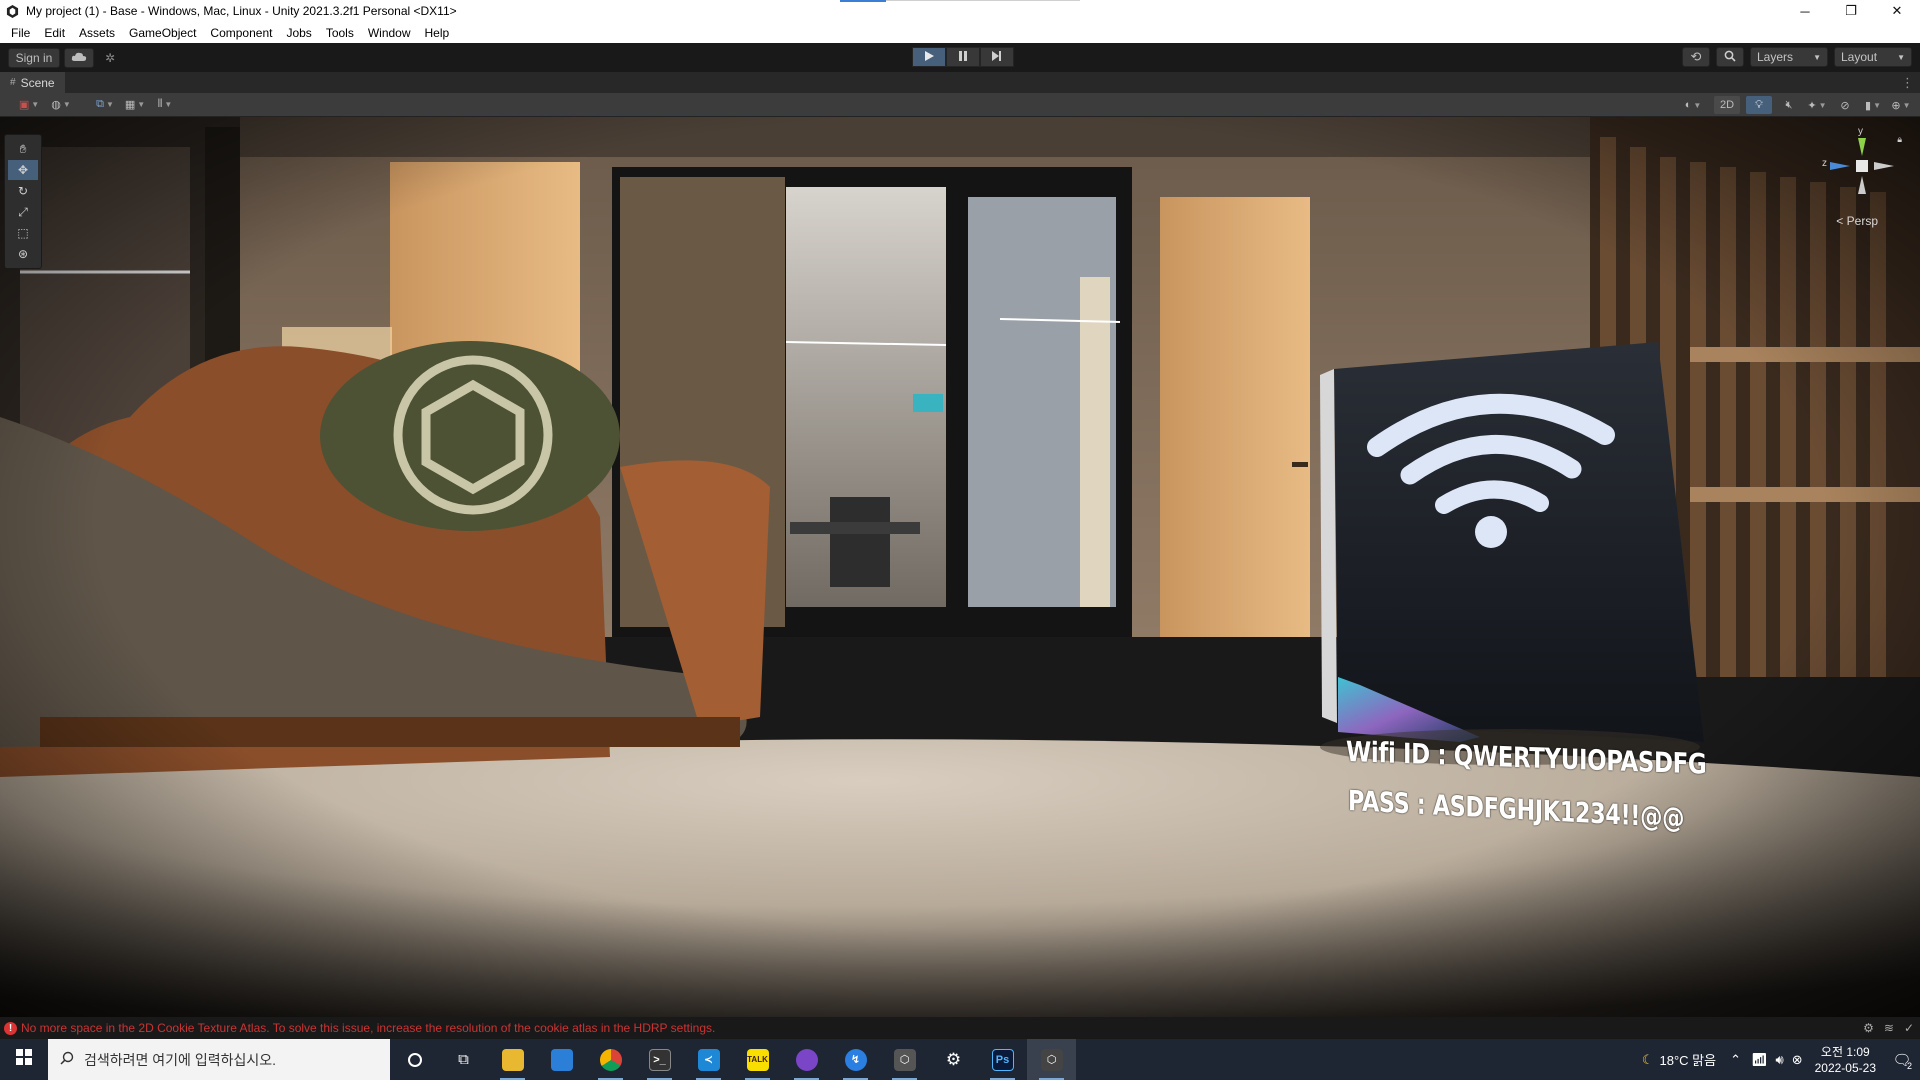 The height and width of the screenshot is (1080, 1920). What do you see at coordinates (1851, 11) in the screenshot?
I see `restore-button: ❐` at bounding box center [1851, 11].